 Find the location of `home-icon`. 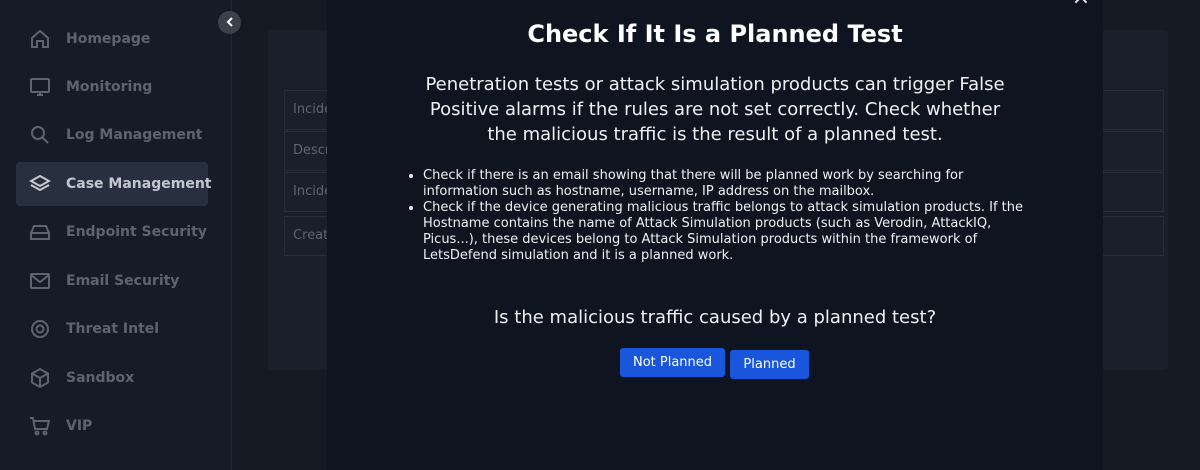

home-icon is located at coordinates (40, 39).